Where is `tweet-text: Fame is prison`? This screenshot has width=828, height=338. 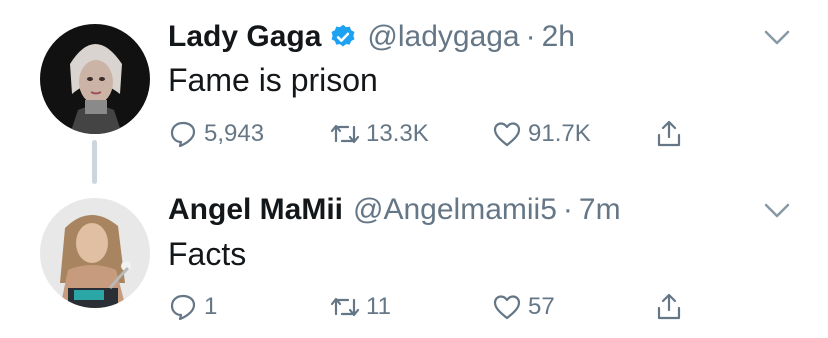
tweet-text: Fame is prison is located at coordinates (273, 80).